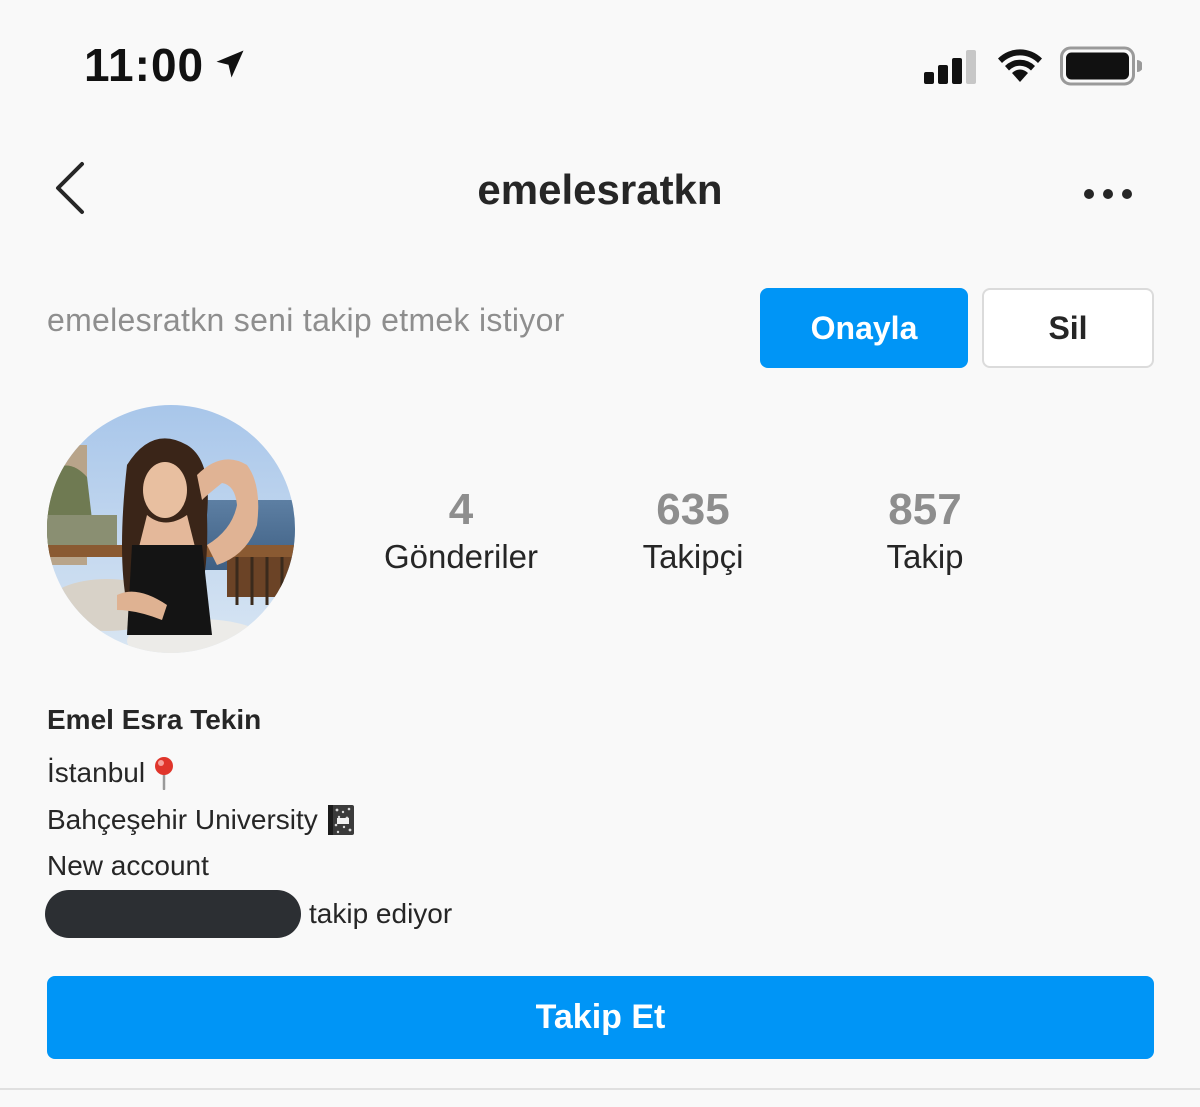  Describe the element at coordinates (1101, 66) in the screenshot. I see `battery-icon` at that location.